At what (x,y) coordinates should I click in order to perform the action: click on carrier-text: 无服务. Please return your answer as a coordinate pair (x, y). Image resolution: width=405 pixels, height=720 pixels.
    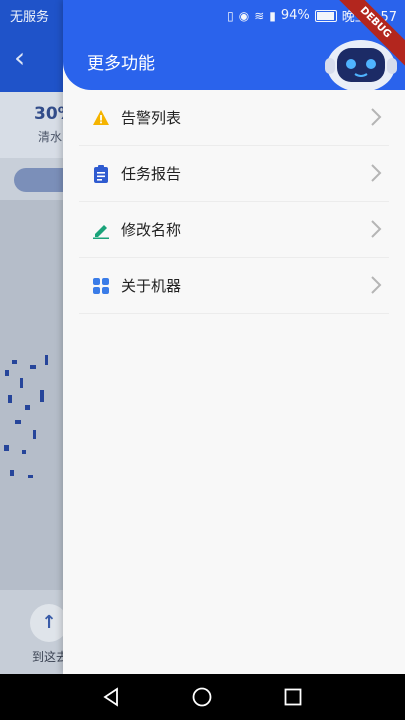
    Looking at the image, I should click on (30, 17).